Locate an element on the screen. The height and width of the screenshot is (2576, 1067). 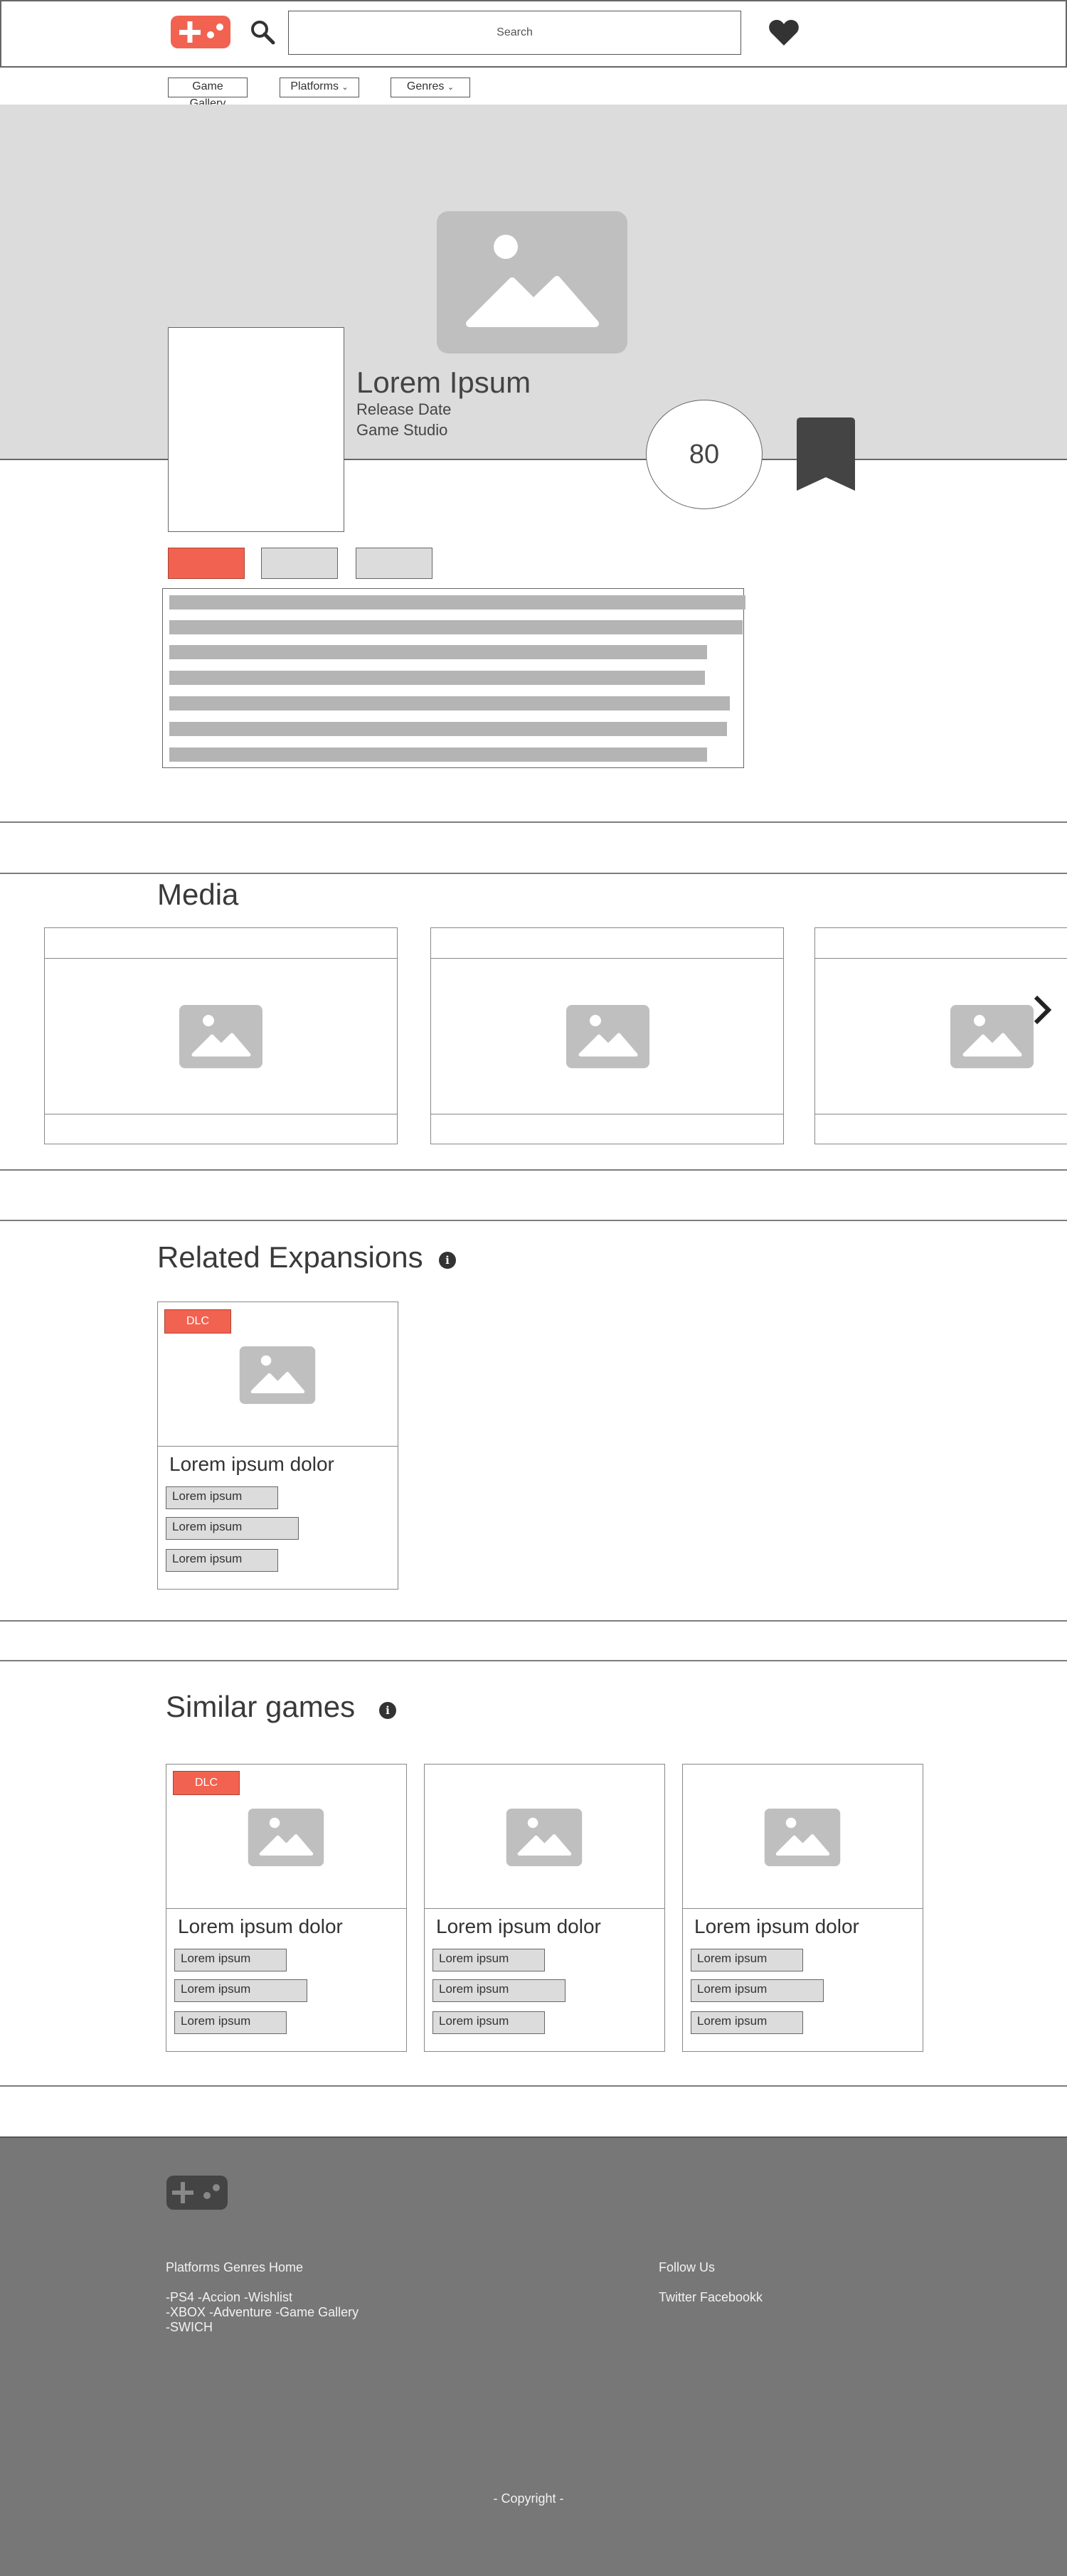
footer-copyright: - Copyright - is located at coordinates (528, 2498).